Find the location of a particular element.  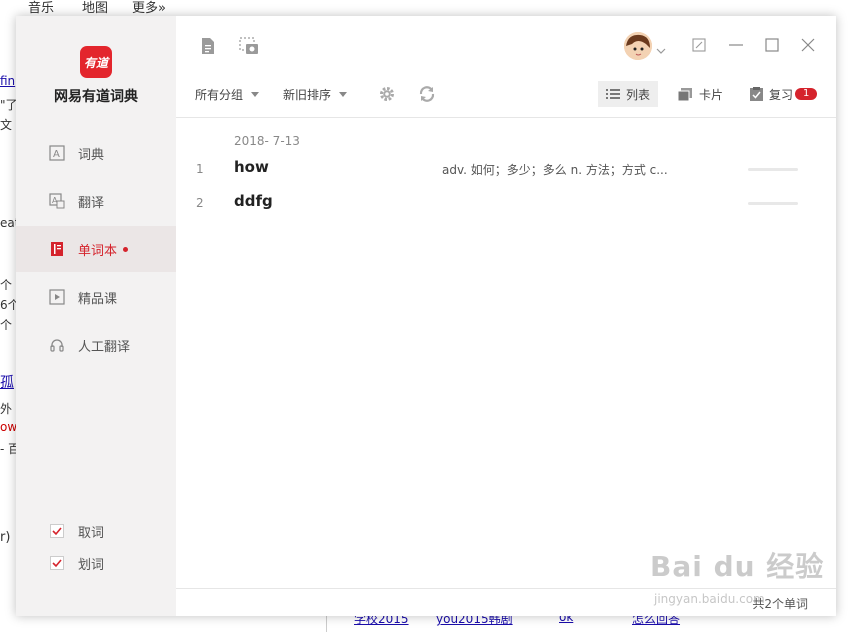

list-view-button: 列表 is located at coordinates (628, 94).